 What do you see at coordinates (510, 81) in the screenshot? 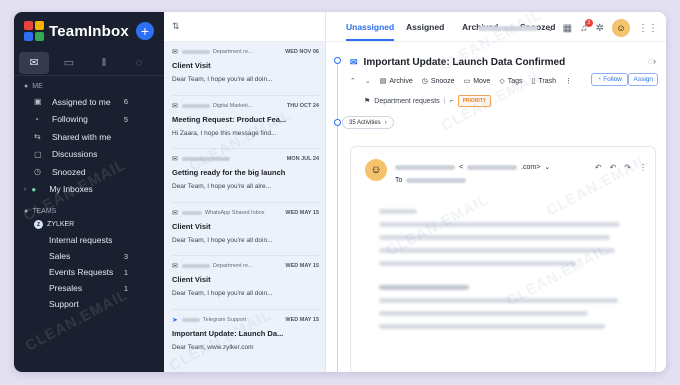
I see `tags-button: ◇ Tags` at bounding box center [510, 81].